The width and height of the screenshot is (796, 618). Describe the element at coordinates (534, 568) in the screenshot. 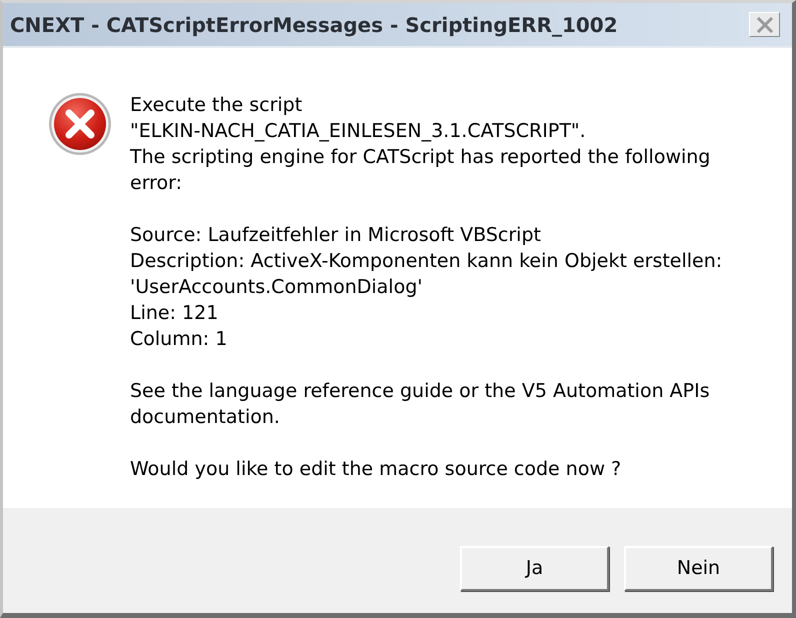

I see `yes-button: Ja` at that location.